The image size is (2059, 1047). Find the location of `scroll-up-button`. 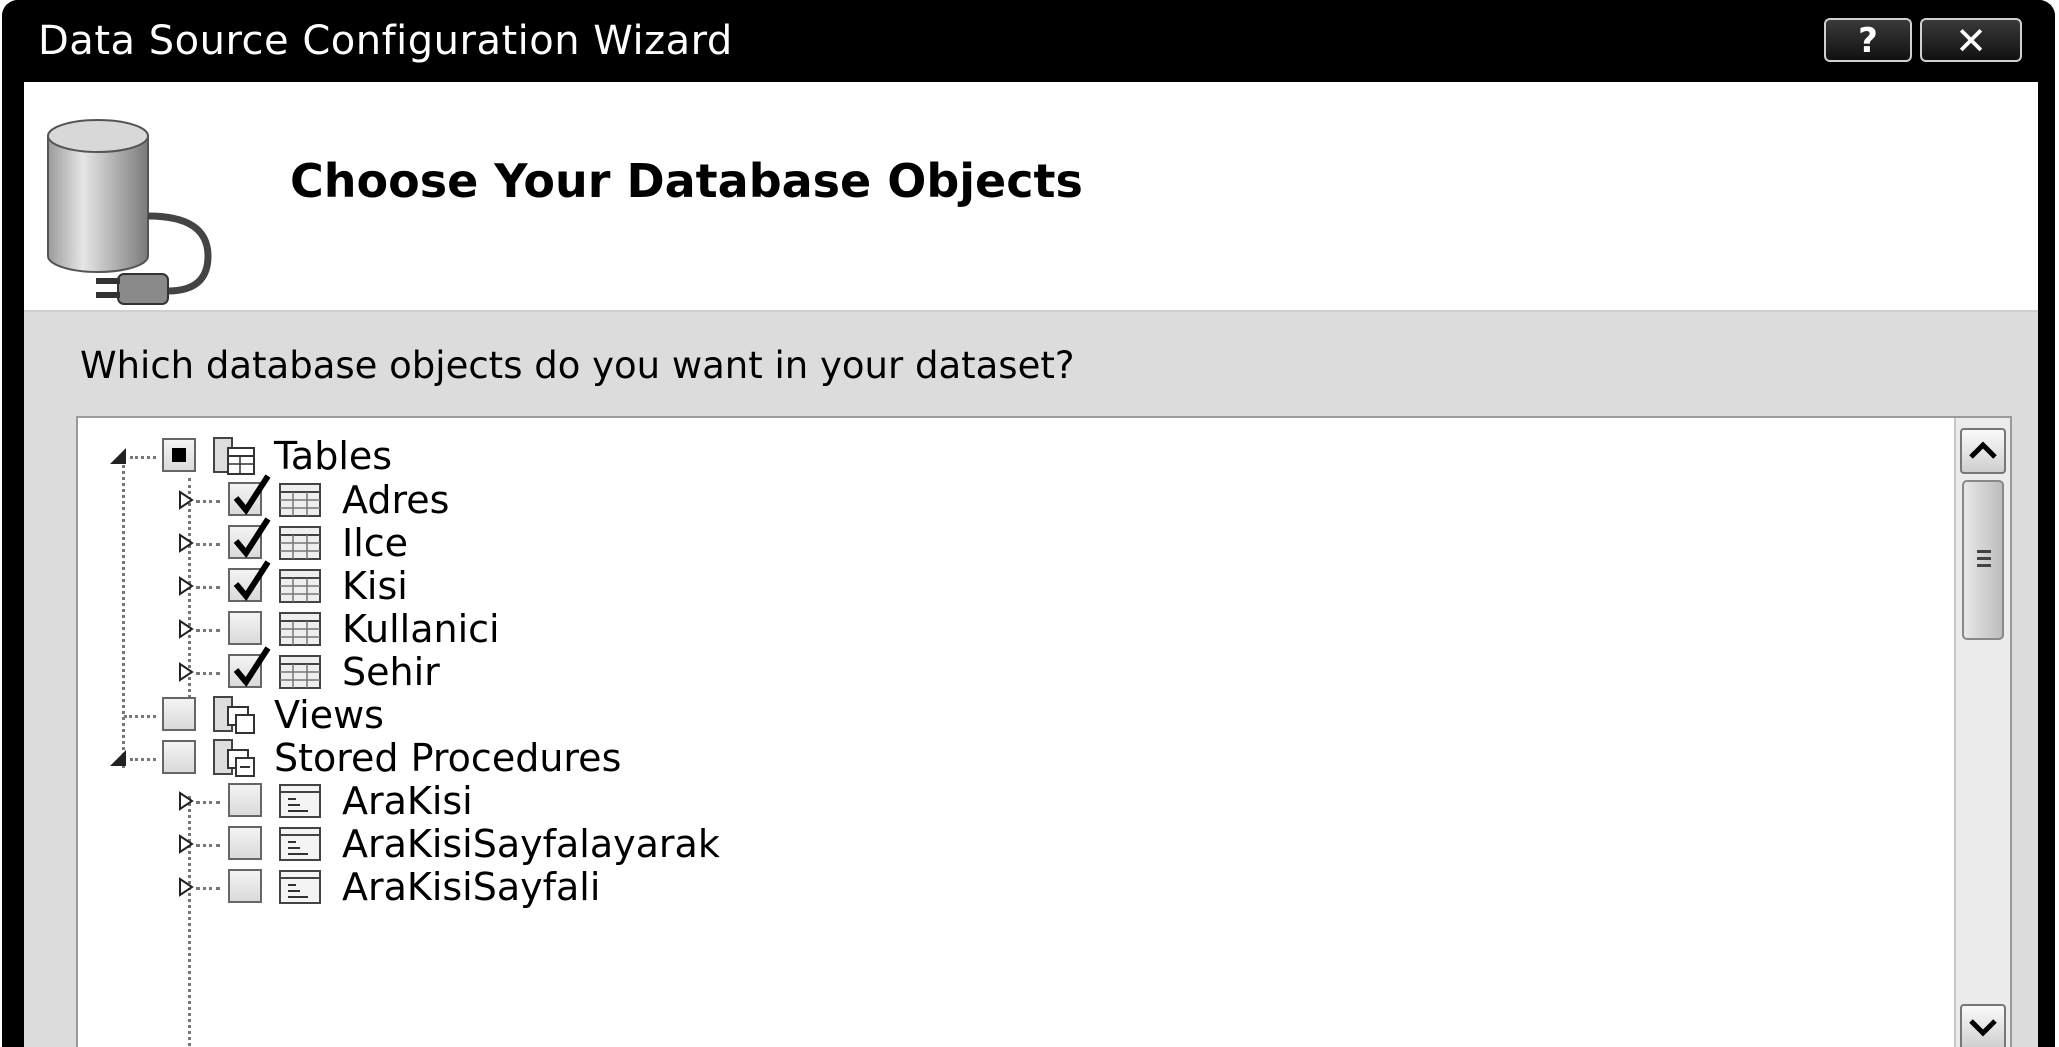

scroll-up-button is located at coordinates (1983, 451).